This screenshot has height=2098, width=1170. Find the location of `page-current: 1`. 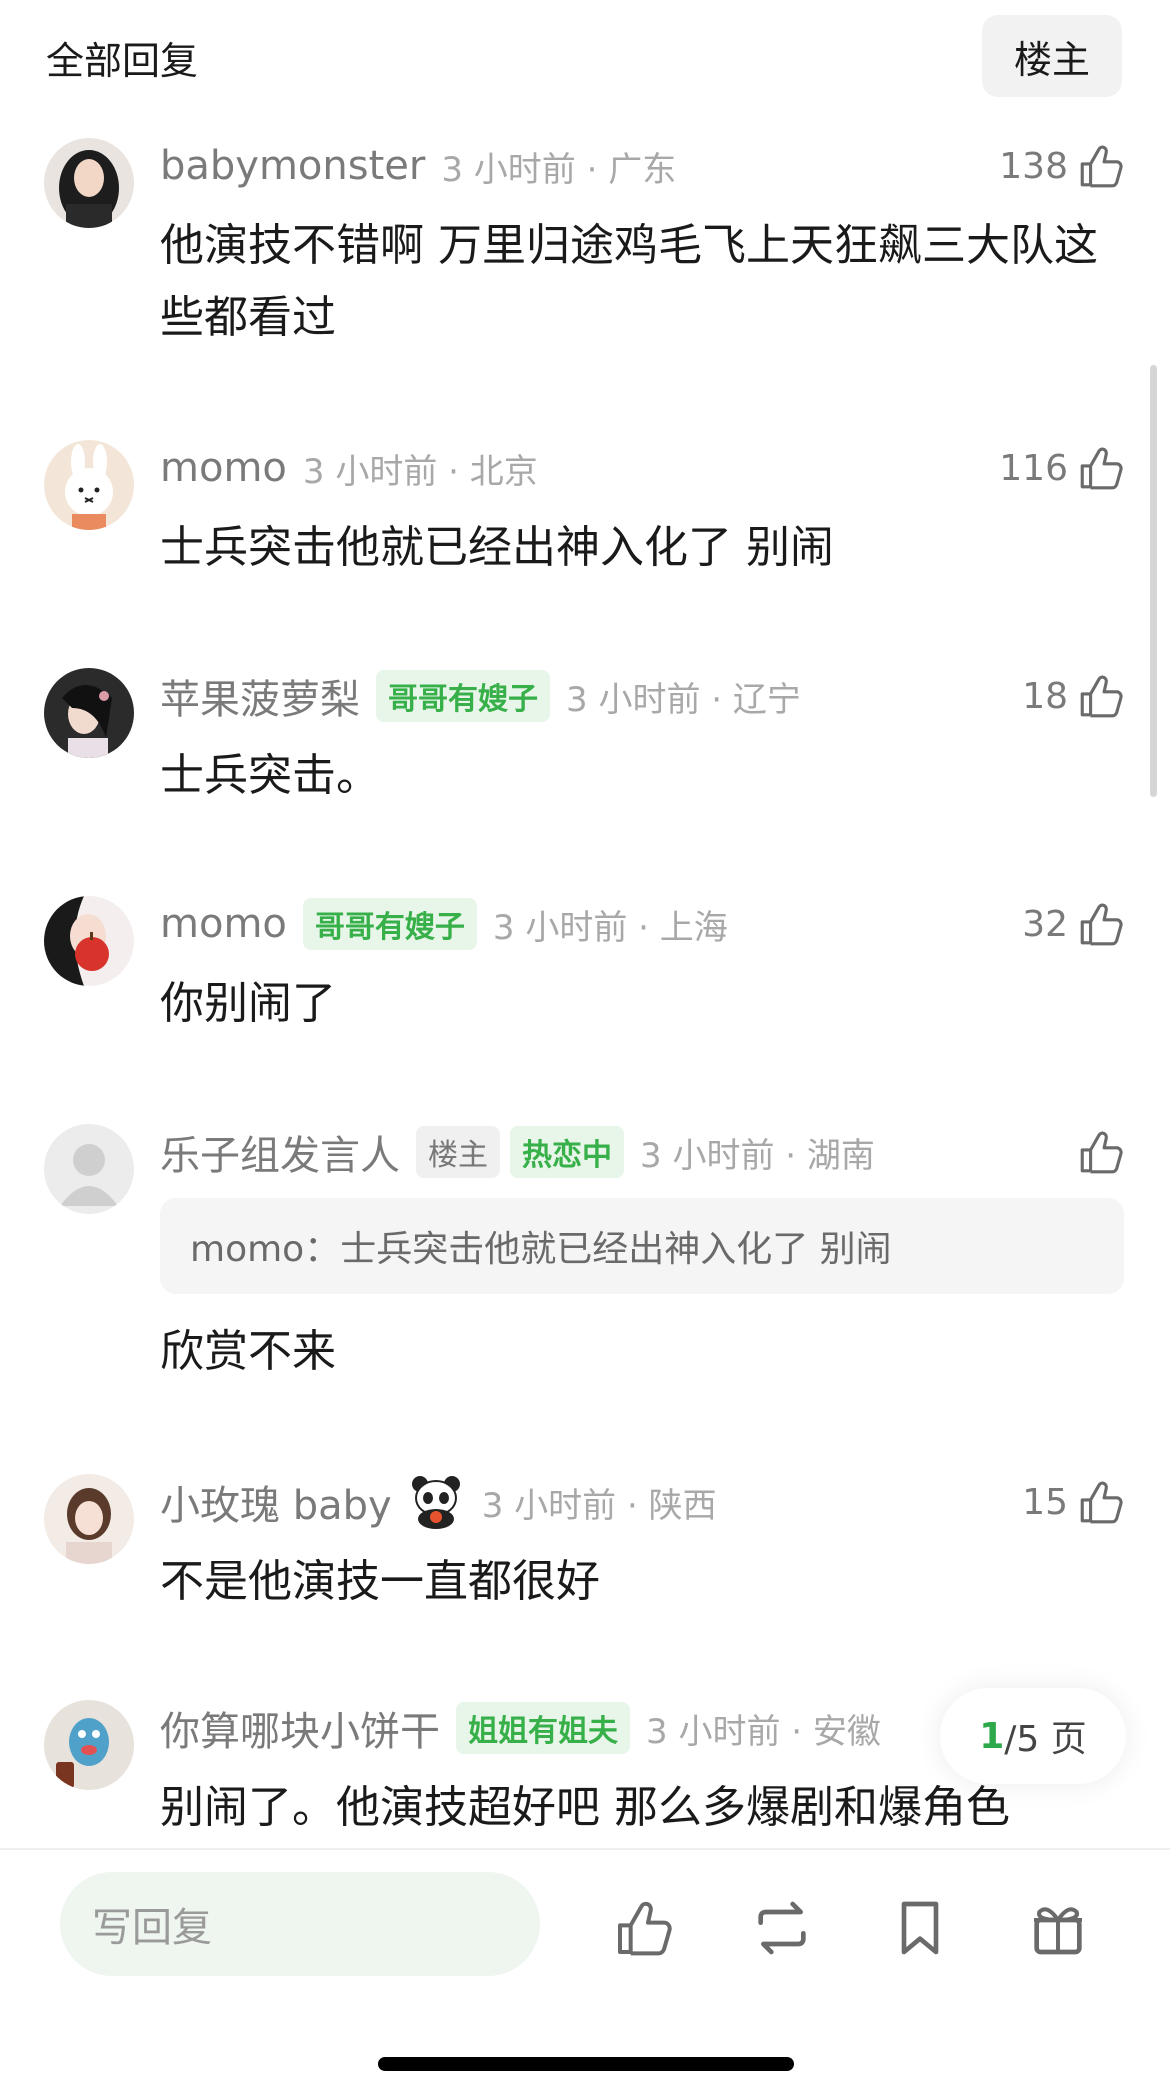

page-current: 1 is located at coordinates (992, 1736).